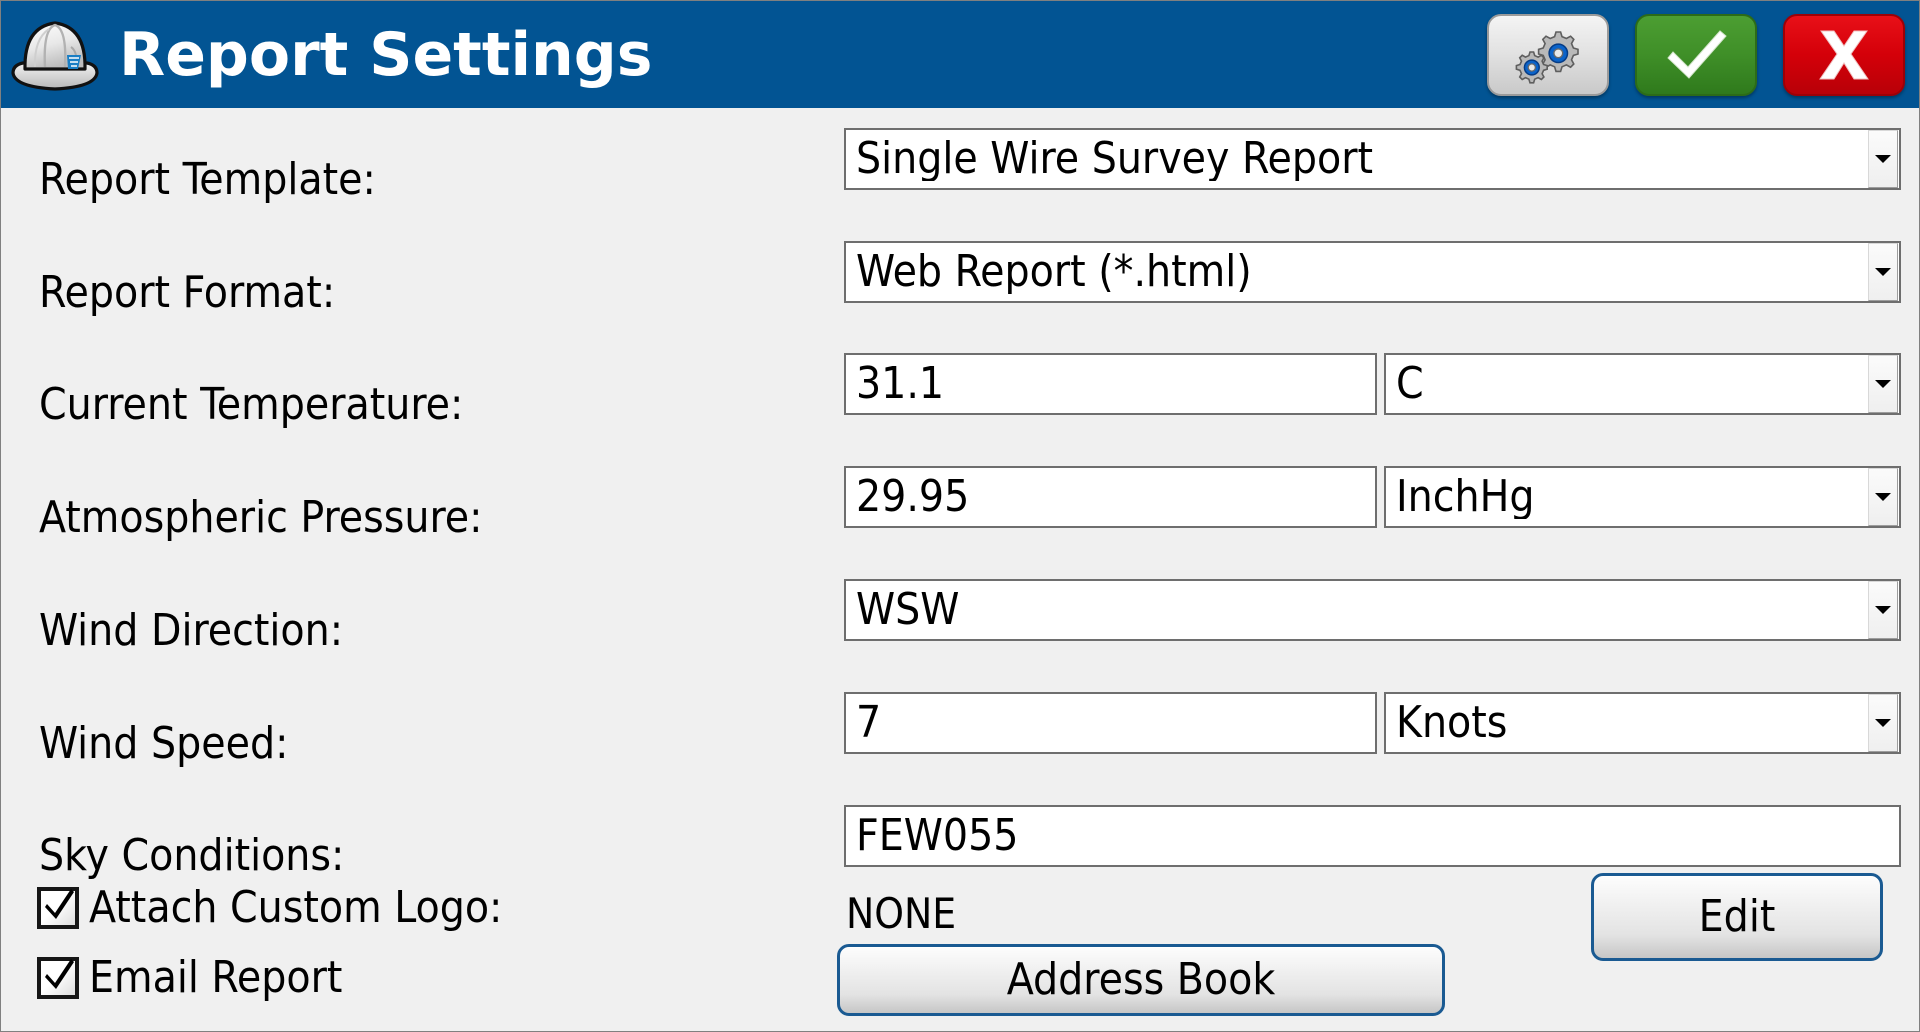 Image resolution: width=1920 pixels, height=1032 pixels. I want to click on atmospheric-pressure-unit-dropdown-arrow, so click(1883, 497).